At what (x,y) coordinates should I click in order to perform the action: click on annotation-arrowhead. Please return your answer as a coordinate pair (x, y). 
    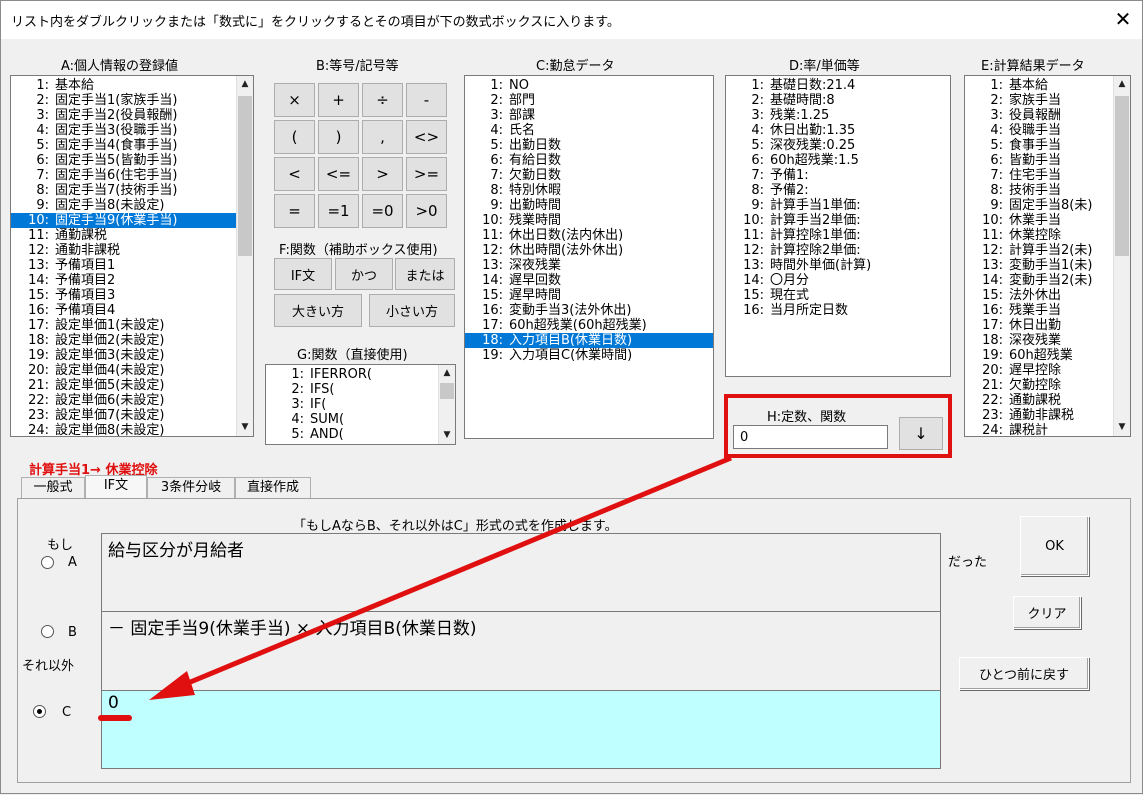
    Looking at the image, I should click on (172, 685).